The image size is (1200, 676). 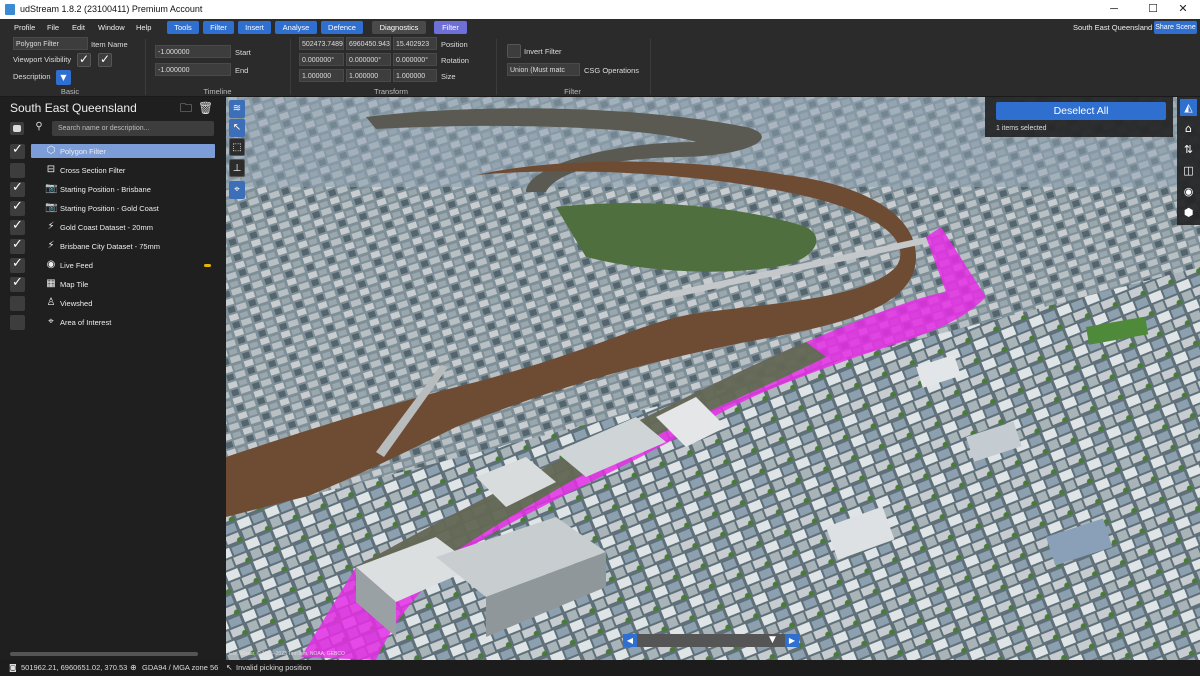 What do you see at coordinates (51, 207) in the screenshot?
I see `camera-icon: 📷` at bounding box center [51, 207].